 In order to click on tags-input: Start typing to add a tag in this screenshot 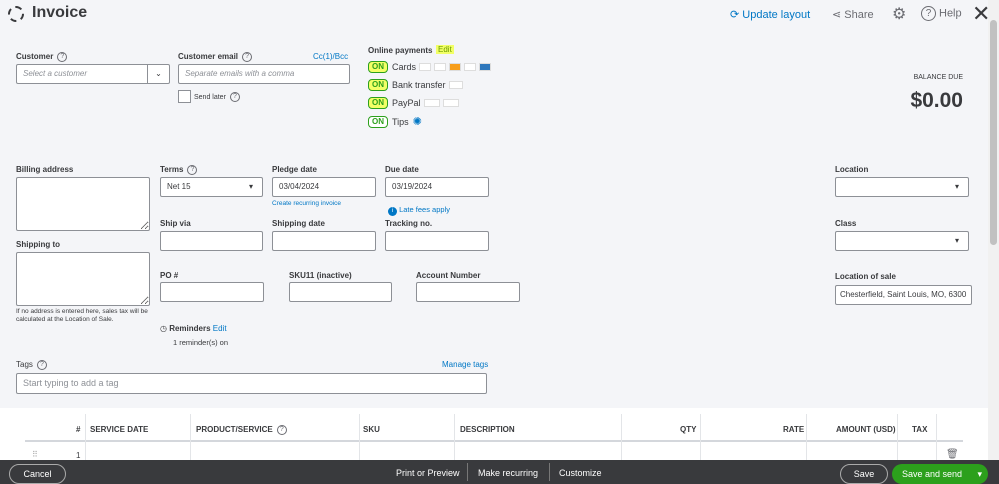, I will do `click(251, 383)`.